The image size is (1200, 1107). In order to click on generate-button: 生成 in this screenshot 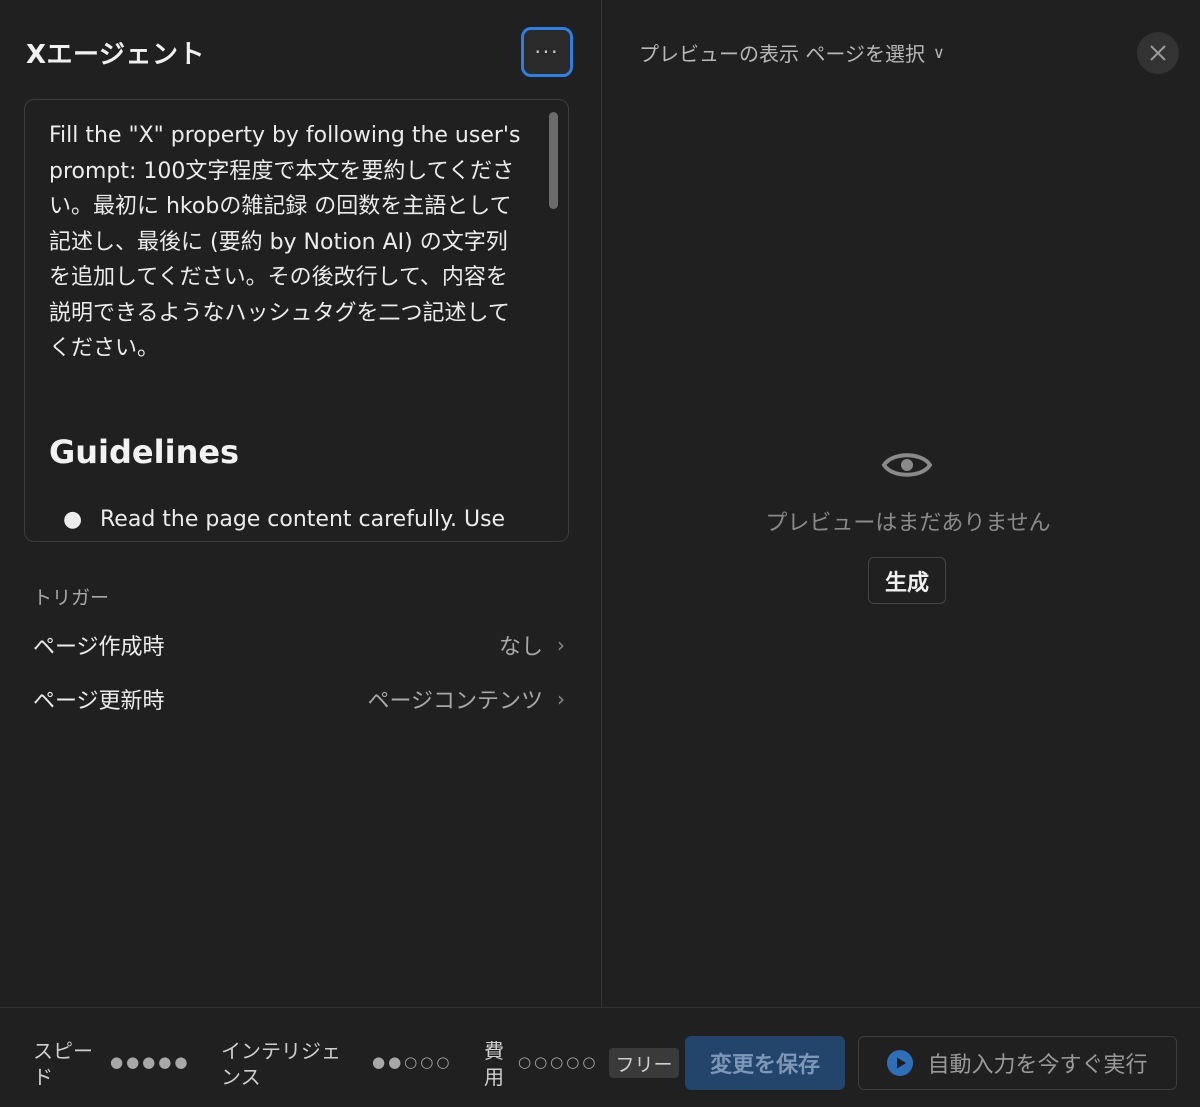, I will do `click(907, 580)`.